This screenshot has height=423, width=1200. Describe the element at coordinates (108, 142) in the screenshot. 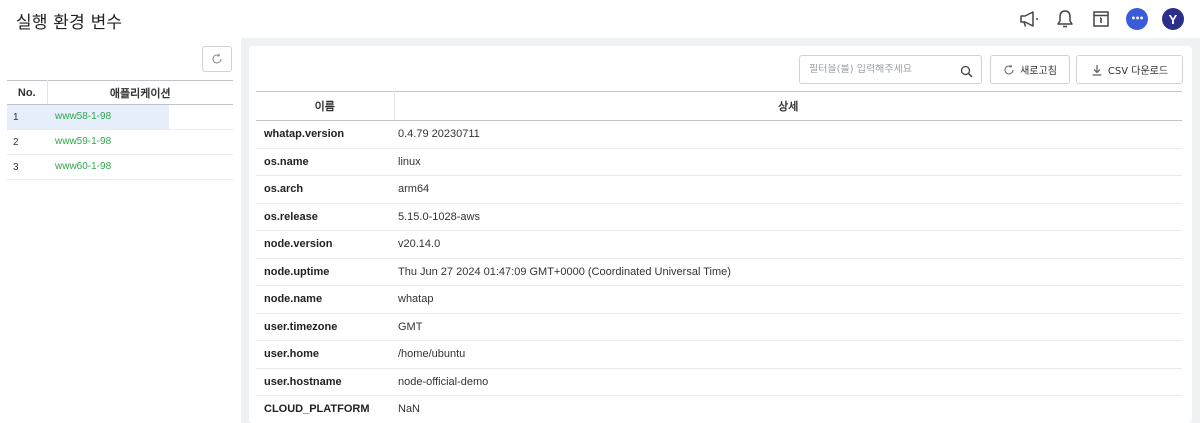

I see `application-link: www59-1-98` at that location.